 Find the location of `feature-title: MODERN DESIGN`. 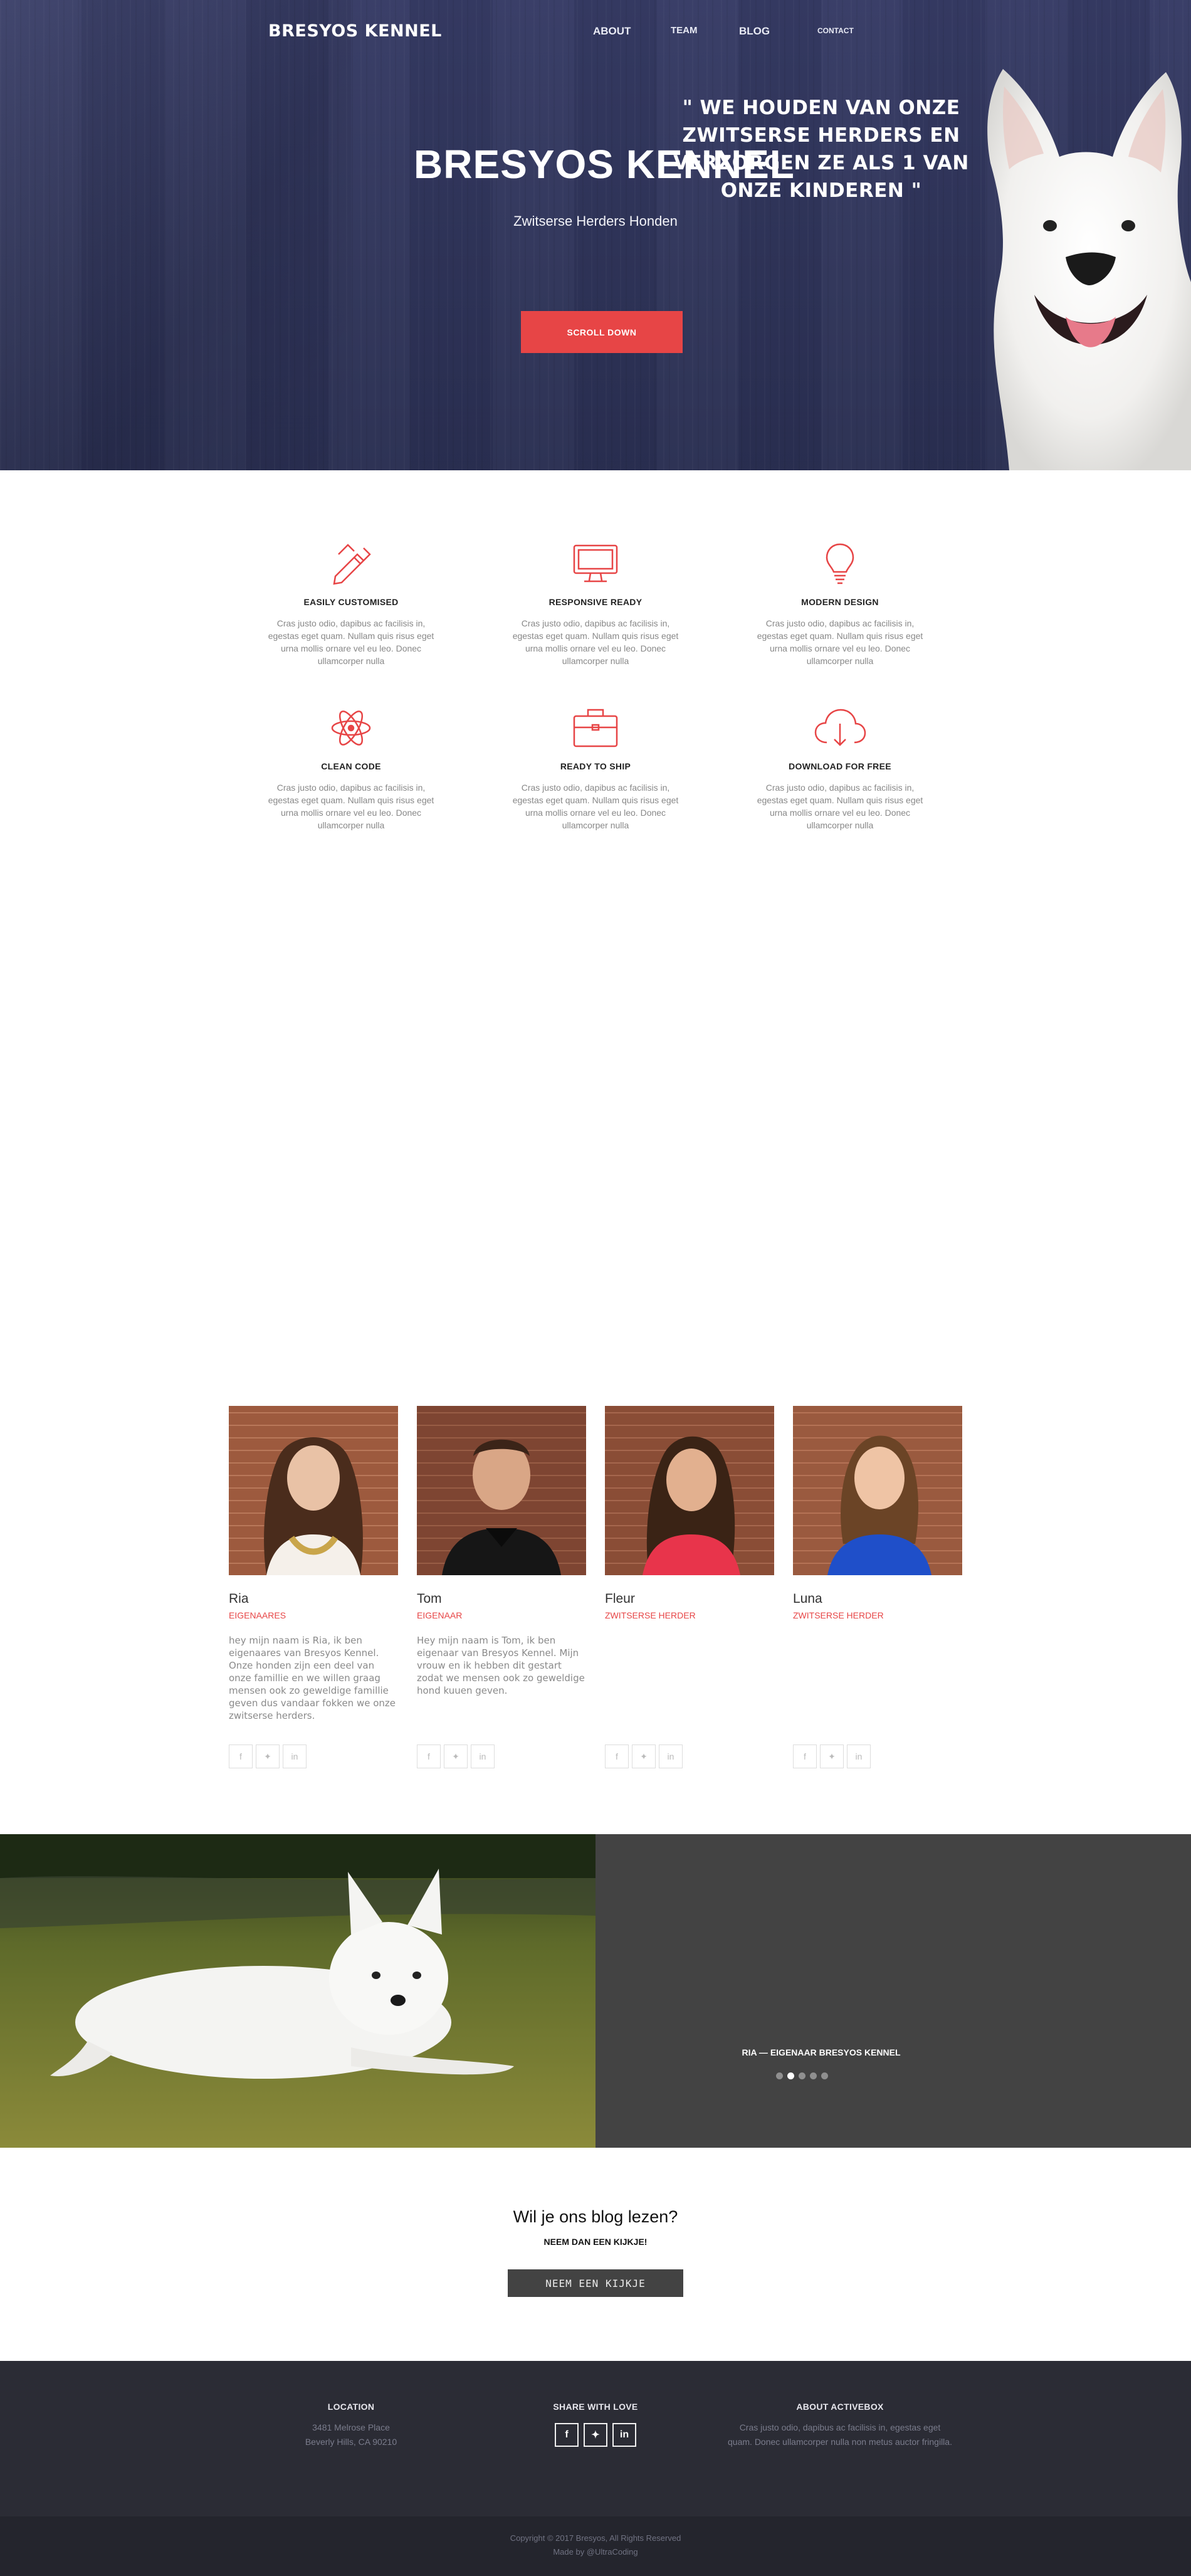

feature-title: MODERN DESIGN is located at coordinates (840, 602).